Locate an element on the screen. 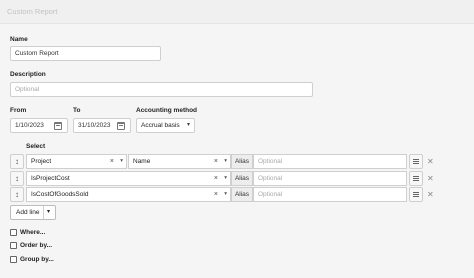  sub-field-select-value: Name is located at coordinates (142, 161).